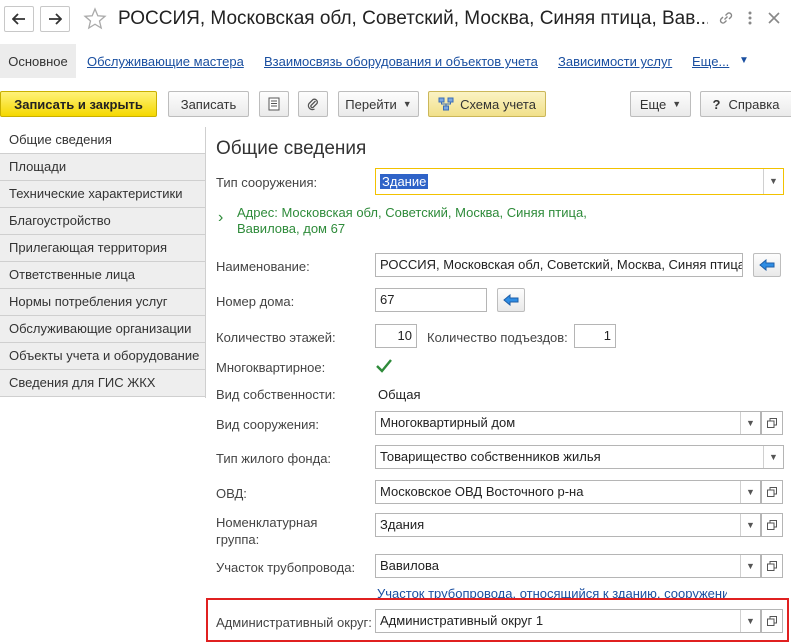 The height and width of the screenshot is (644, 791). What do you see at coordinates (615, 61) in the screenshot?
I see `tab-service-dependencies: Зависимости услуг` at bounding box center [615, 61].